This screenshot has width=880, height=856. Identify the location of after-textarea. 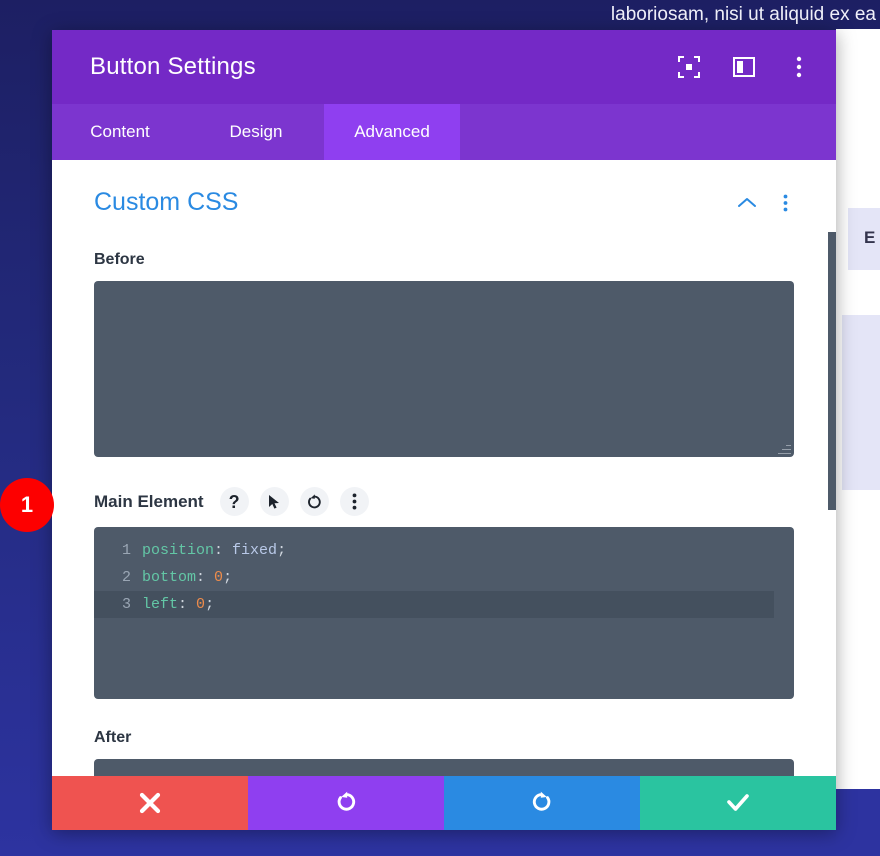
(444, 767).